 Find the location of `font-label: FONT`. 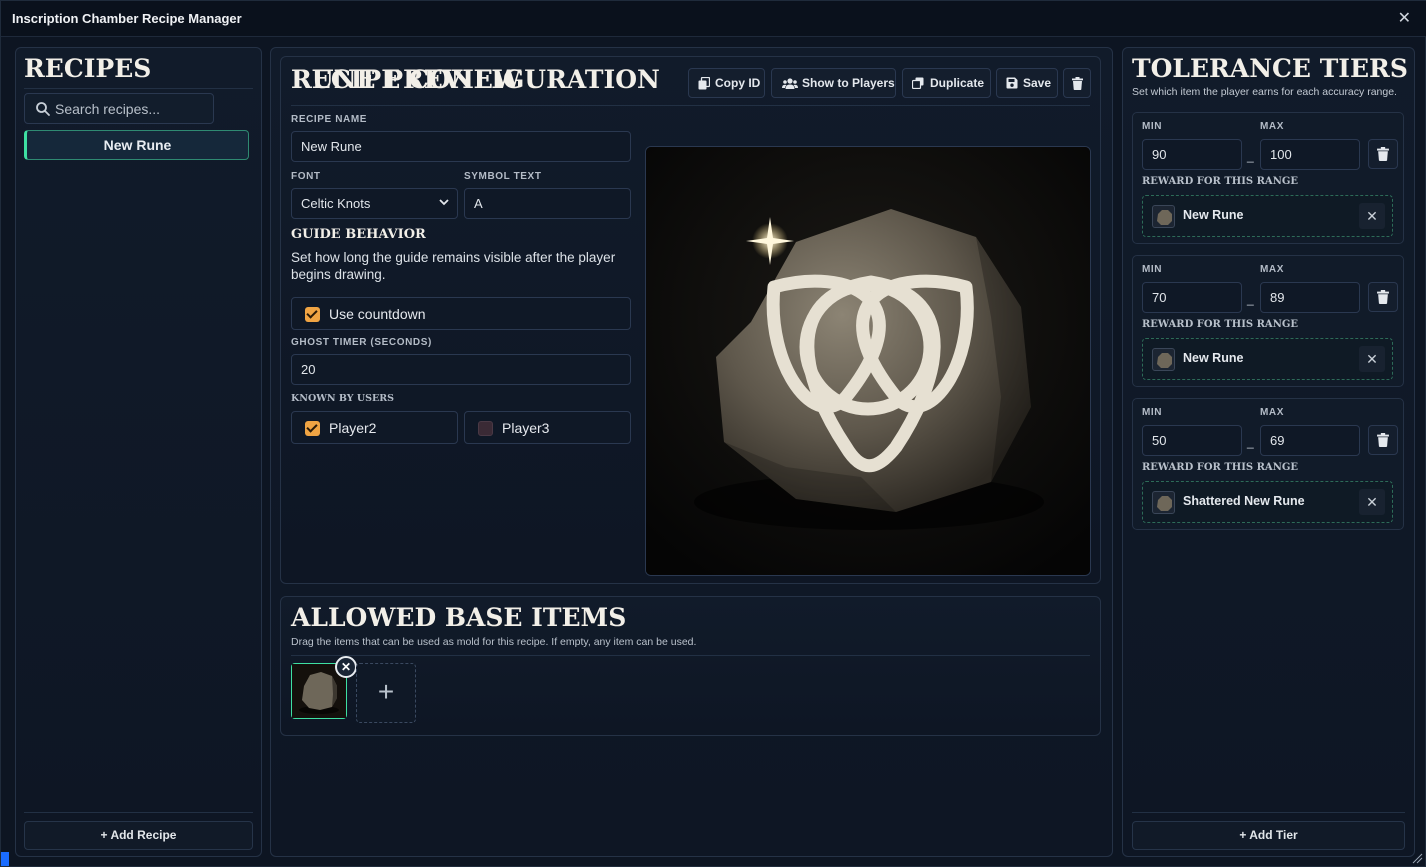

font-label: FONT is located at coordinates (306, 176).